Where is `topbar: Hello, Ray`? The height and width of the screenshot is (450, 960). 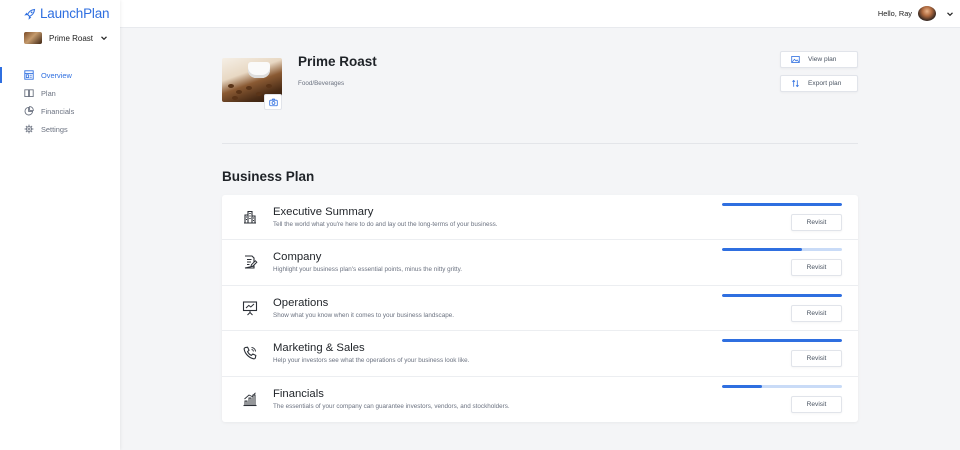 topbar: Hello, Ray is located at coordinates (540, 14).